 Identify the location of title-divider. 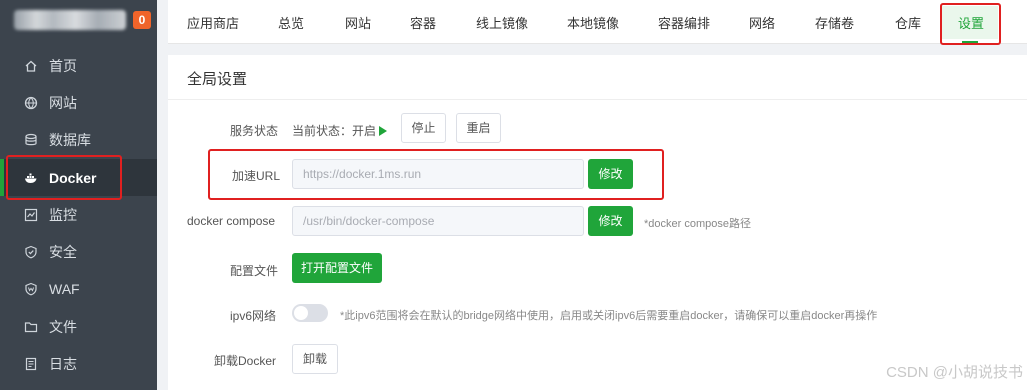
(597, 99).